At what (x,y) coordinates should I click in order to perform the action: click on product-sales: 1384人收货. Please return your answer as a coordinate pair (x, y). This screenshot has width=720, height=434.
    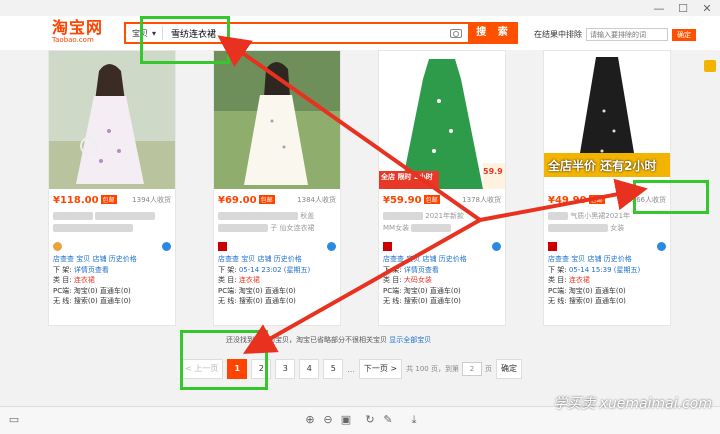
    Looking at the image, I should click on (316, 200).